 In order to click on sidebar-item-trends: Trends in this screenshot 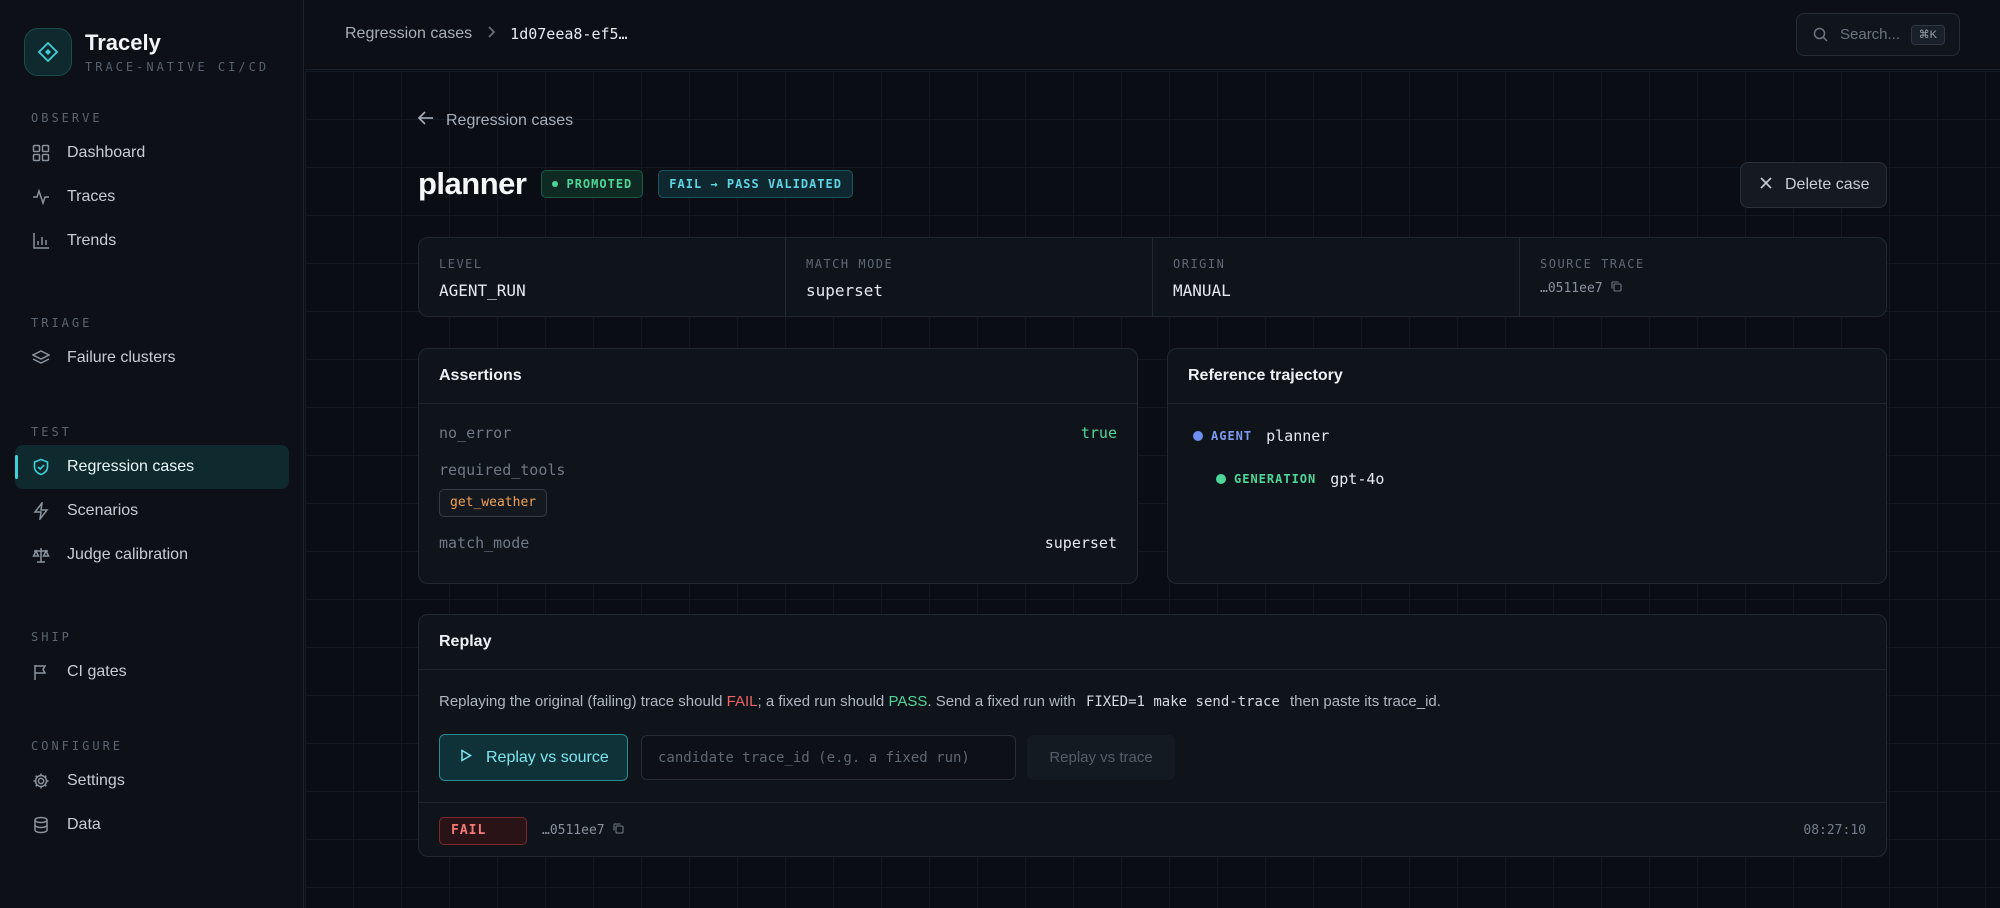, I will do `click(152, 241)`.